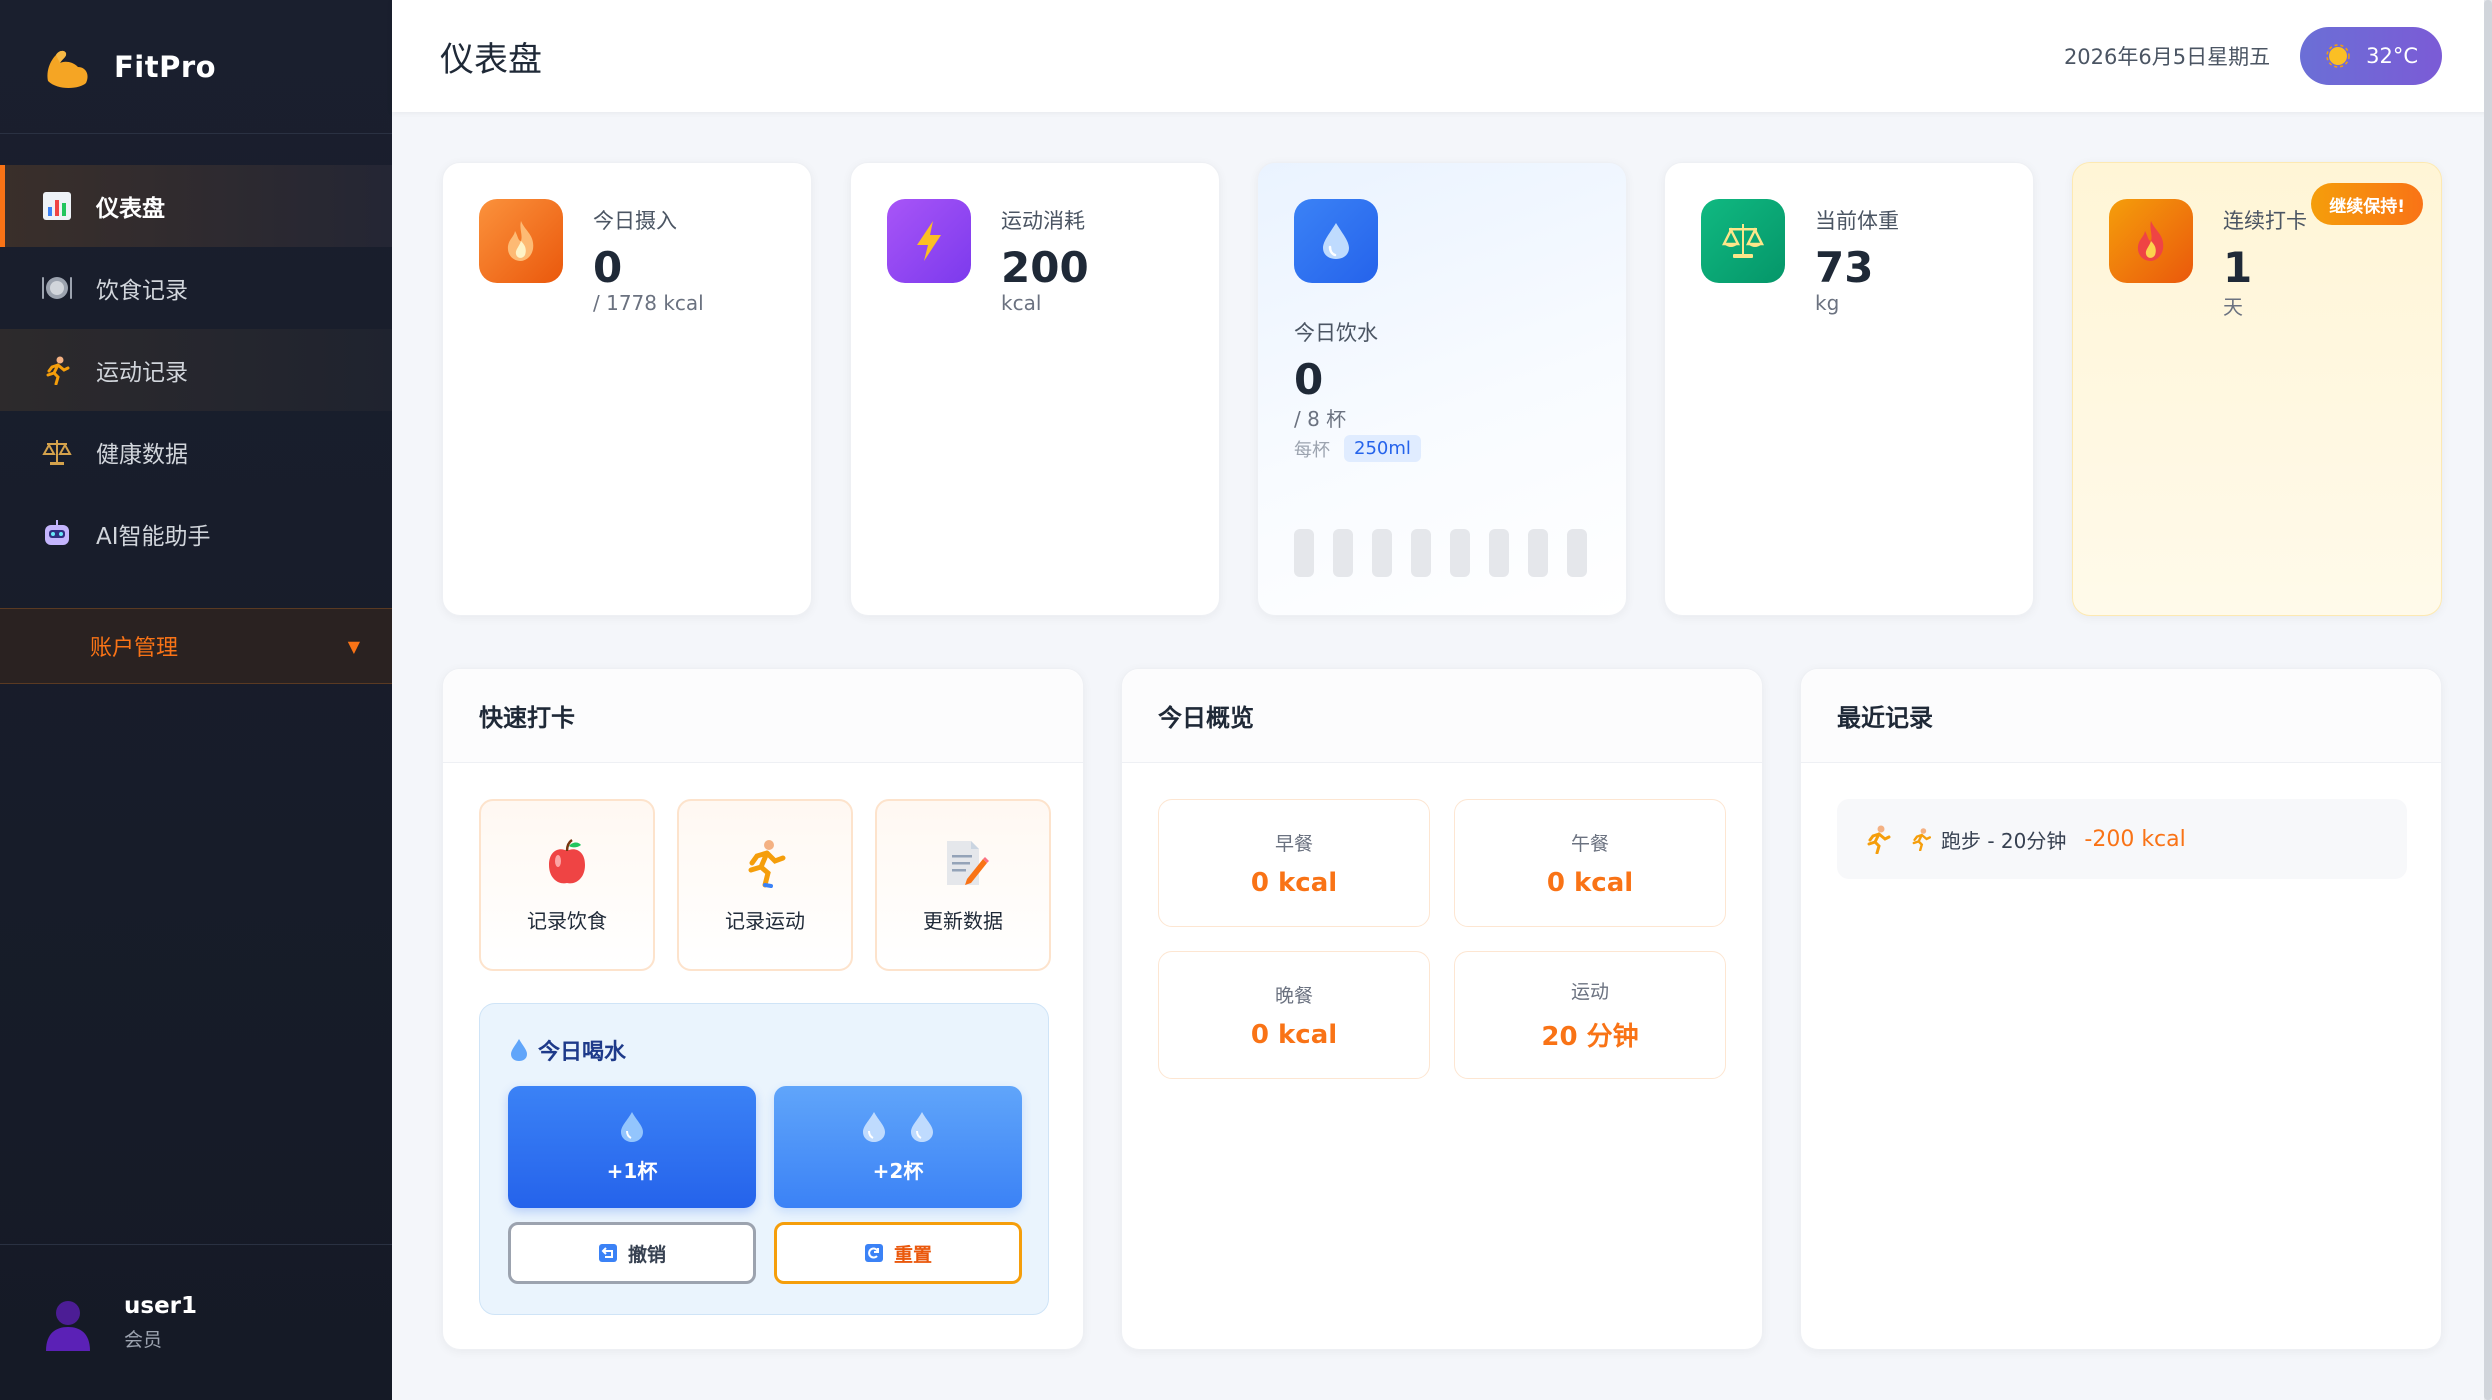 This screenshot has height=1400, width=2492. What do you see at coordinates (143, 1340) in the screenshot?
I see `user-role: 会员` at bounding box center [143, 1340].